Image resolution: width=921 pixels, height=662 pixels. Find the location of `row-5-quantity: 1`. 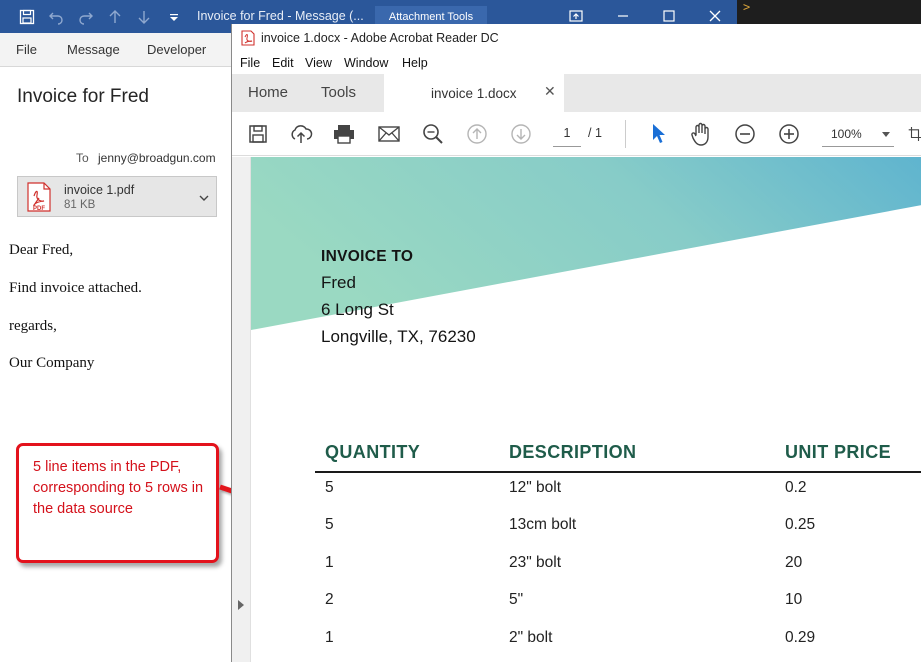

row-5-quantity: 1 is located at coordinates (329, 637).